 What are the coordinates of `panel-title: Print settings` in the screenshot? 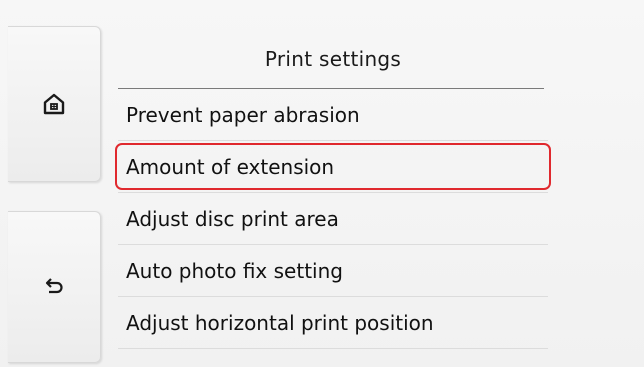 It's located at (333, 59).